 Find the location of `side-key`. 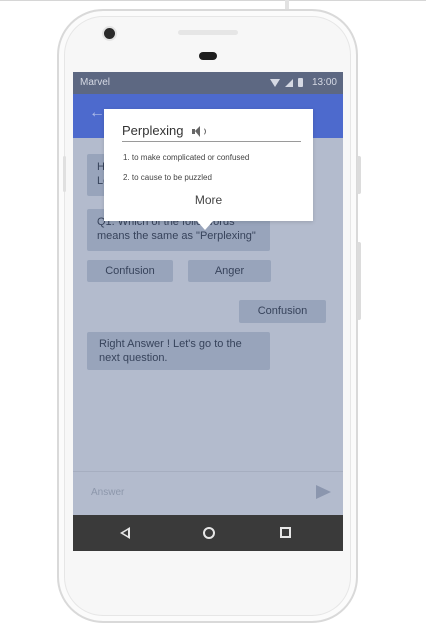

side-key is located at coordinates (64, 174).